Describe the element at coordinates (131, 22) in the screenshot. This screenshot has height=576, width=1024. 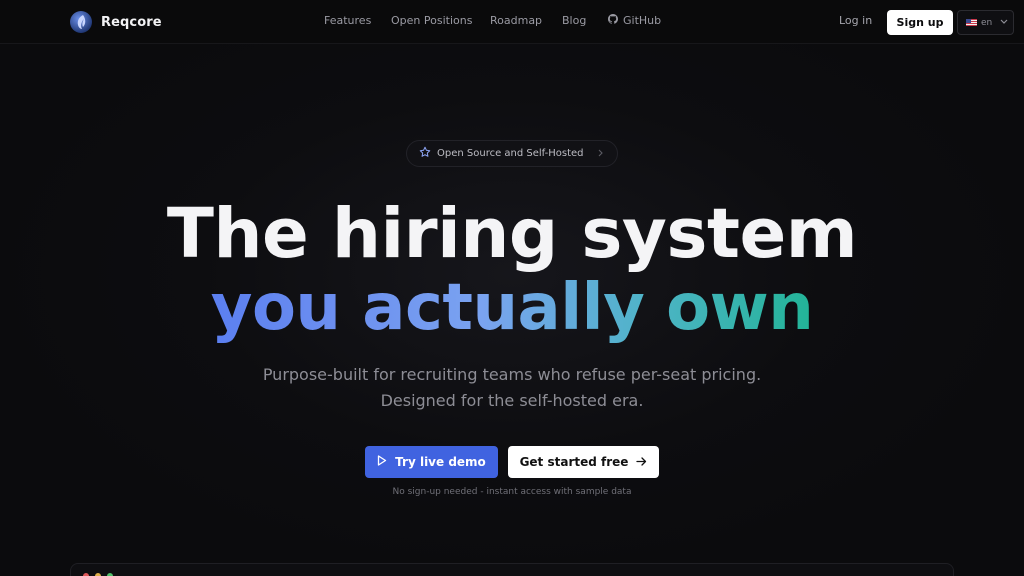
I see `brand-name: Reqcore` at that location.